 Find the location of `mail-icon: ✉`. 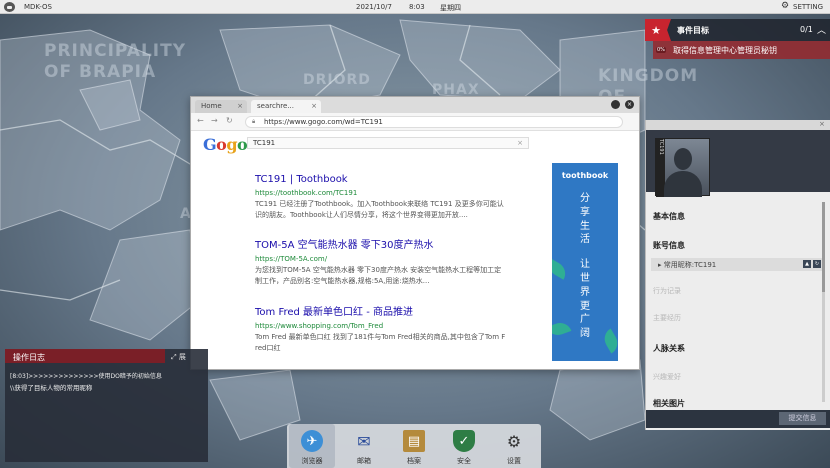

mail-icon: ✉ is located at coordinates (364, 441).